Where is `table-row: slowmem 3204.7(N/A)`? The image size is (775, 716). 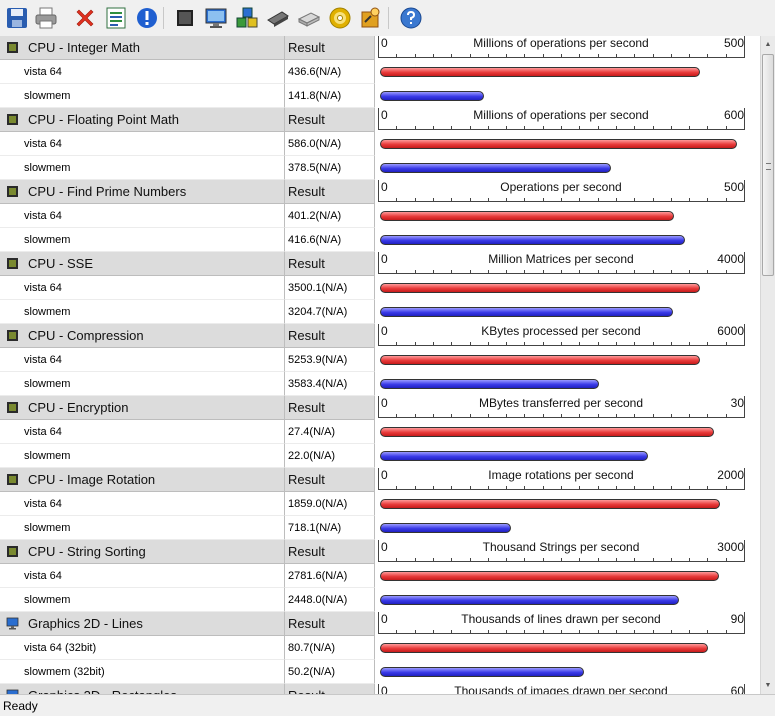 table-row: slowmem 3204.7(N/A) is located at coordinates (380, 312).